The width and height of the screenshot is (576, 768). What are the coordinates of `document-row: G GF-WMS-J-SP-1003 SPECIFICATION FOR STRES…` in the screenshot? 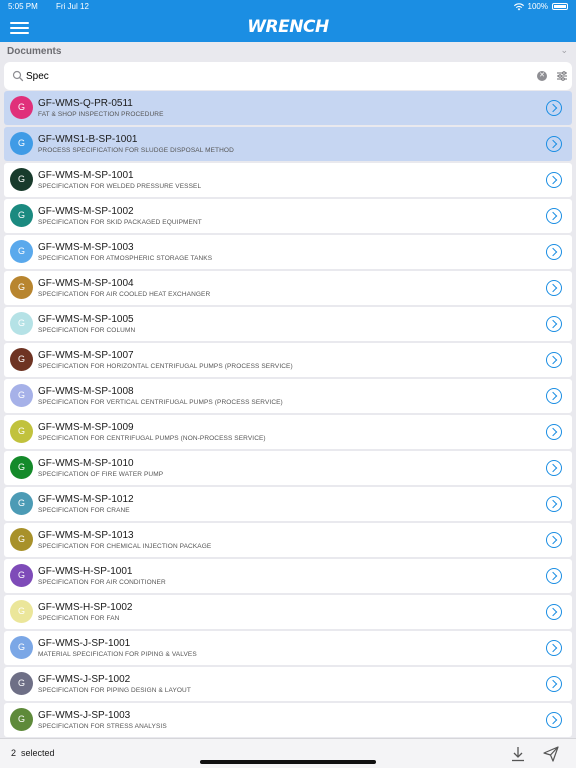 It's located at (288, 720).